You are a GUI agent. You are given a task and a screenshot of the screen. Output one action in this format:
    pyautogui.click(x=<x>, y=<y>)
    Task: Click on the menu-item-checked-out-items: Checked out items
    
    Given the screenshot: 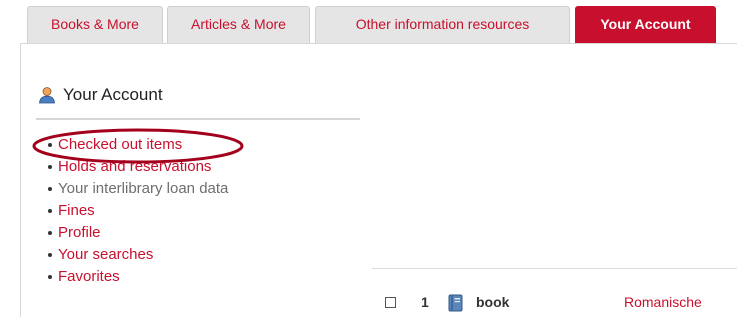 What is the action you would take?
    pyautogui.click(x=138, y=145)
    